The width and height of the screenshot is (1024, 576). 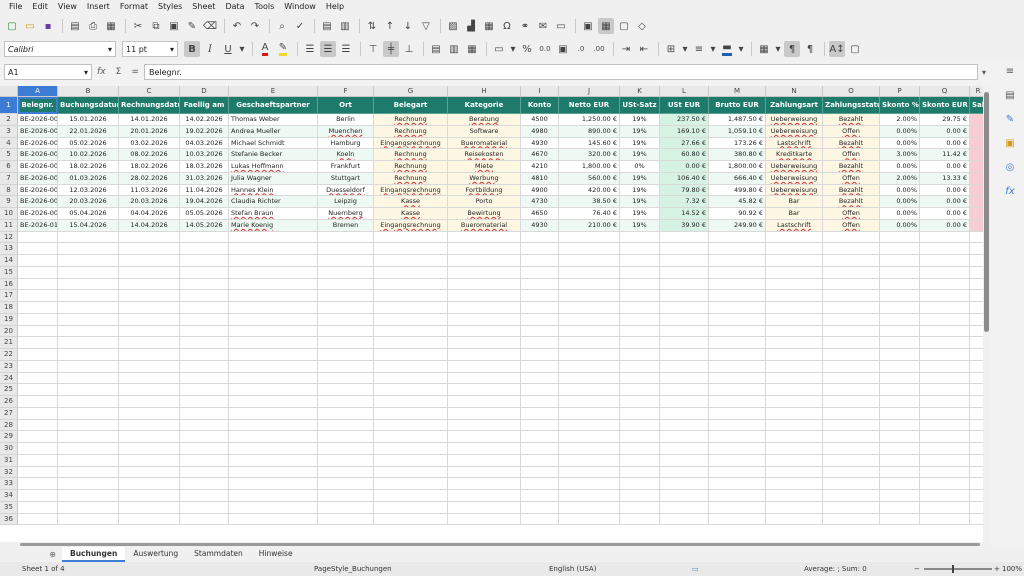 What do you see at coordinates (589, 167) in the screenshot?
I see `table-cell: 1,800.00 €` at bounding box center [589, 167].